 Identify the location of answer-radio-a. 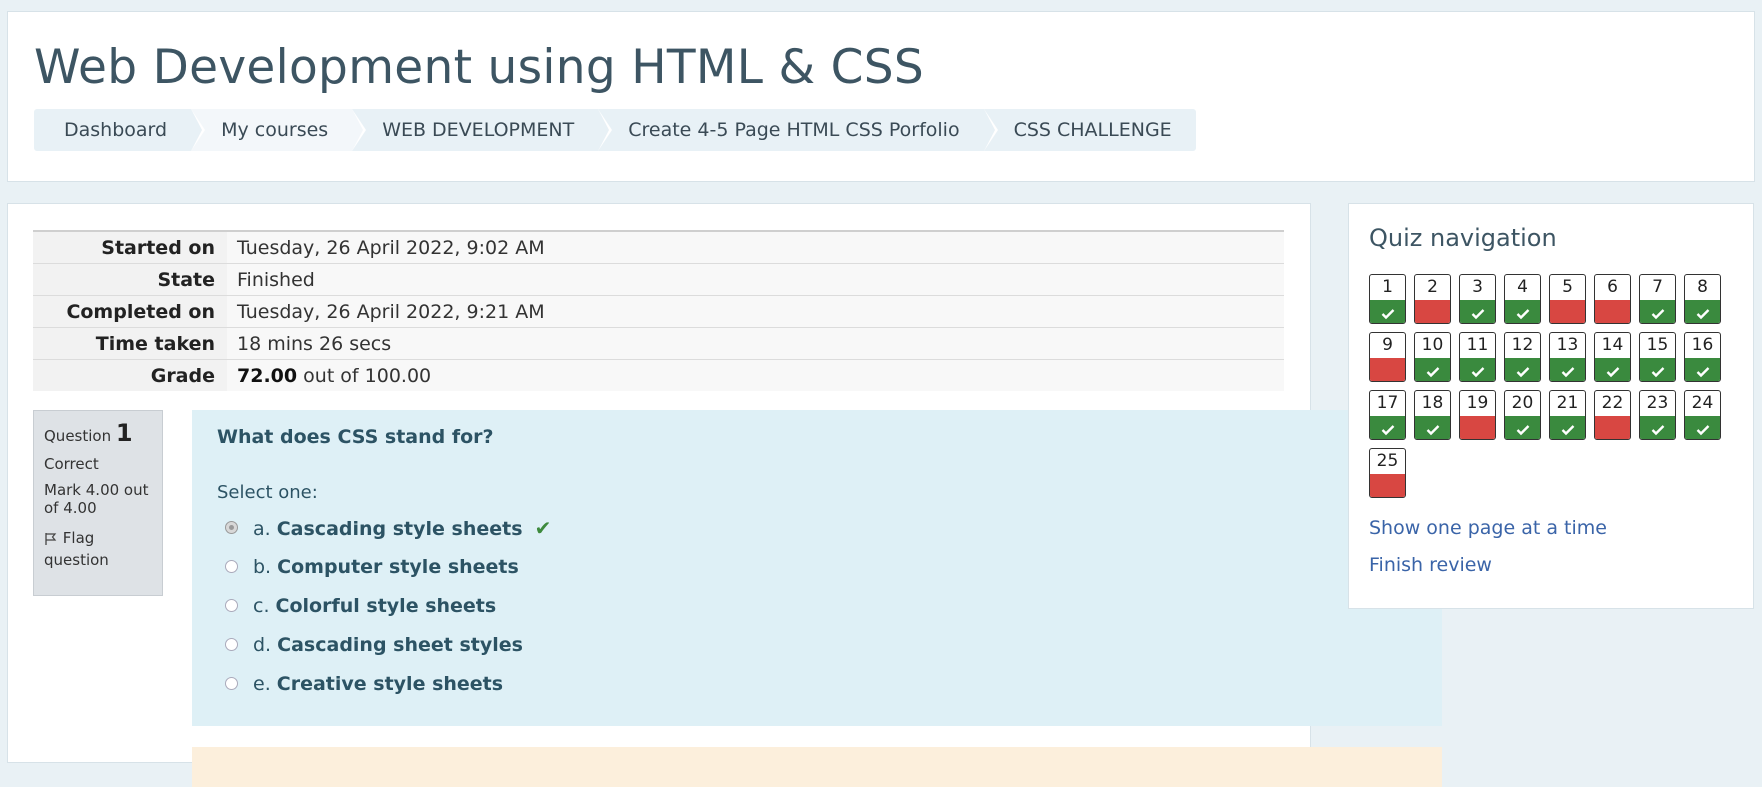
(231, 527).